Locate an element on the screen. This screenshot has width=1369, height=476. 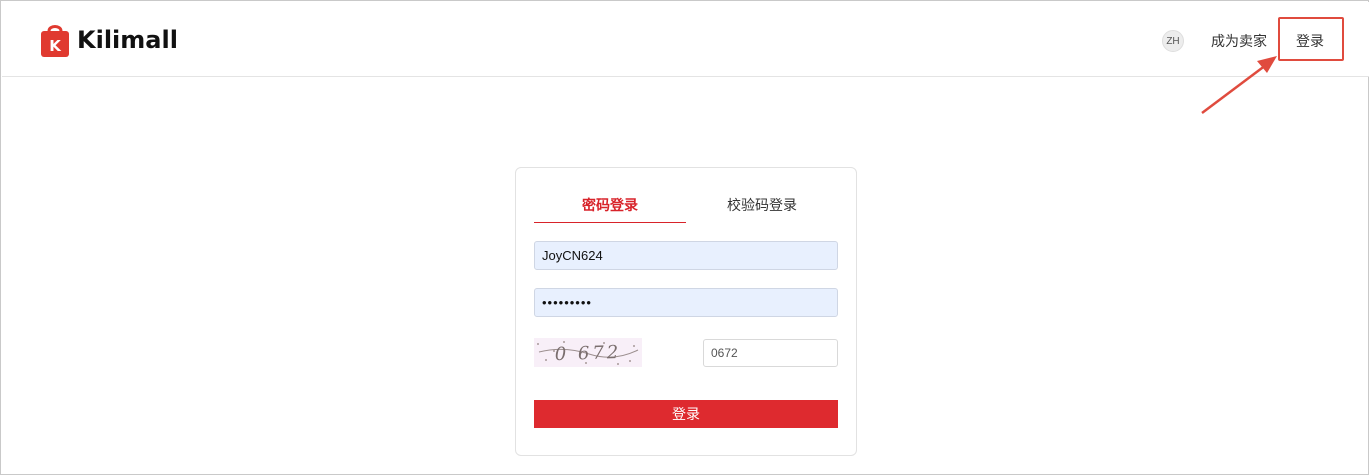
kilimall-logo: K Kilimall is located at coordinates (108, 40).